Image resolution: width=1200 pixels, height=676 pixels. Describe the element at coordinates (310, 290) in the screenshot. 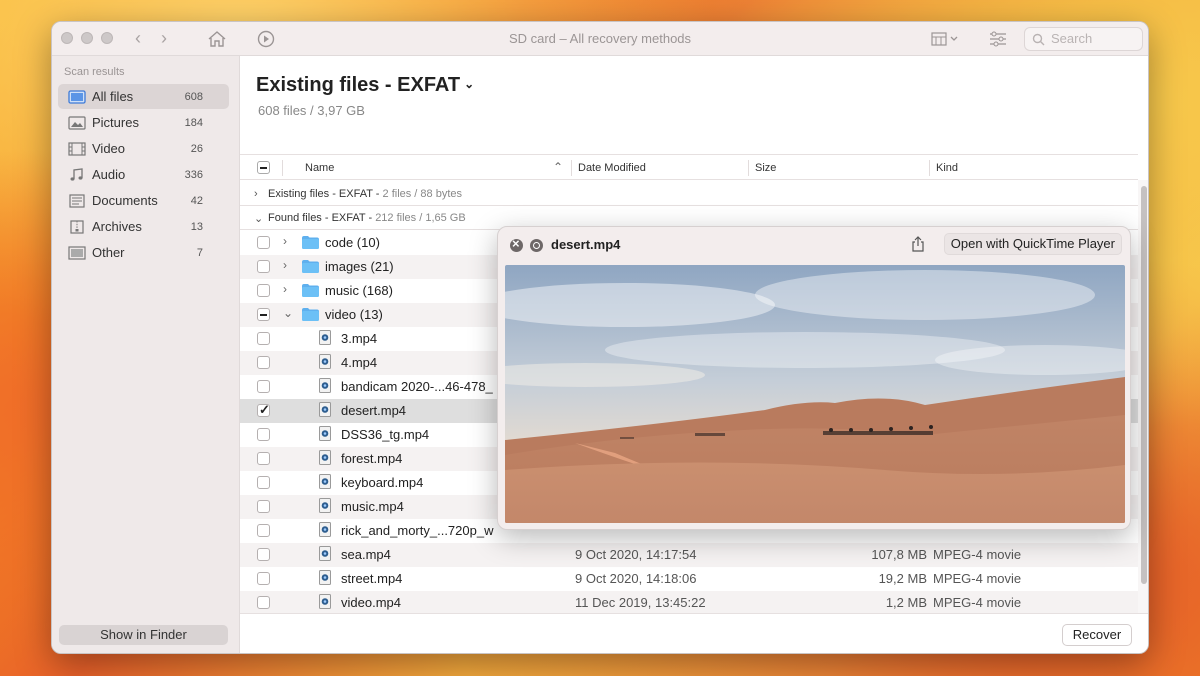

I see `folder-icon` at that location.